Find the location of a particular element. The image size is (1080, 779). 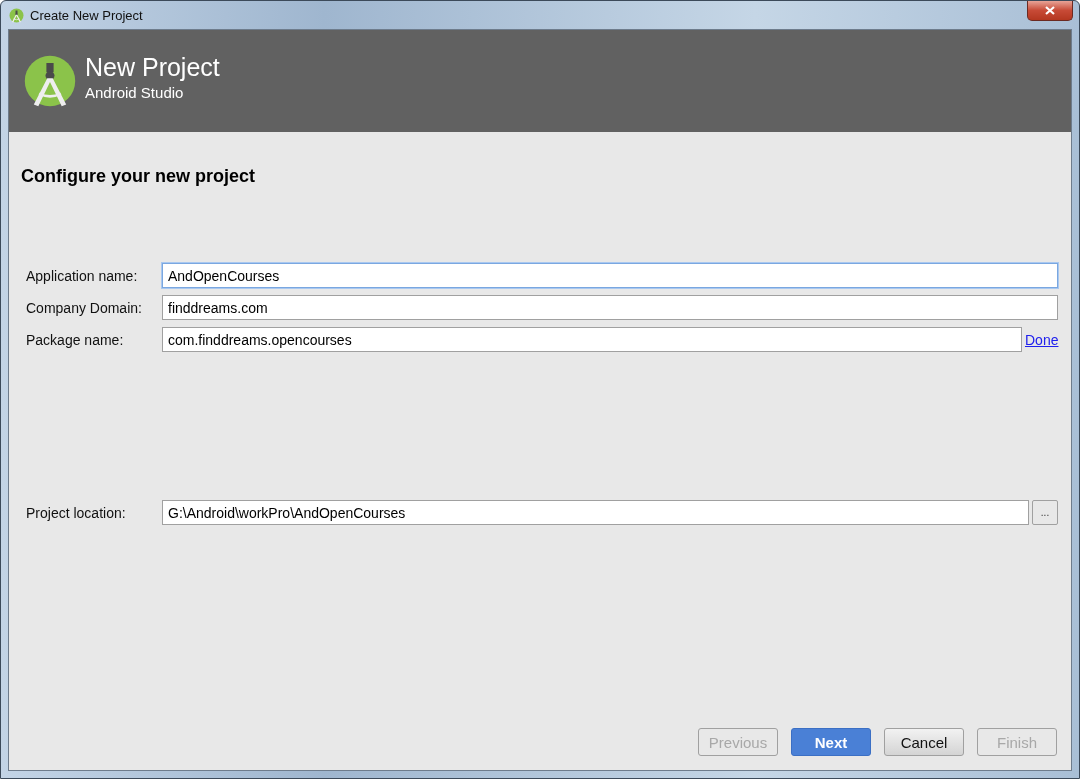

input-field: G:\Android\workPro\AndOpenCourses is located at coordinates (595, 512).